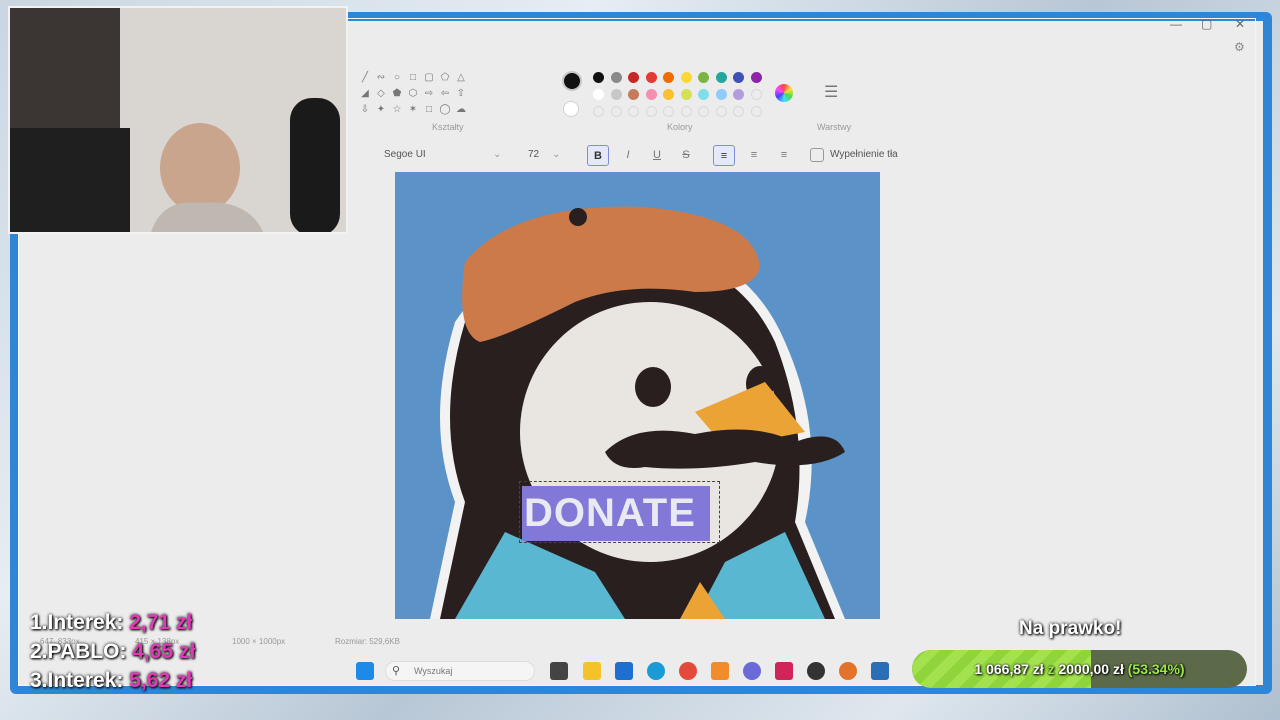 This screenshot has height=720, width=1280. I want to click on right-triangle-shape-icon: ◢, so click(365, 94).